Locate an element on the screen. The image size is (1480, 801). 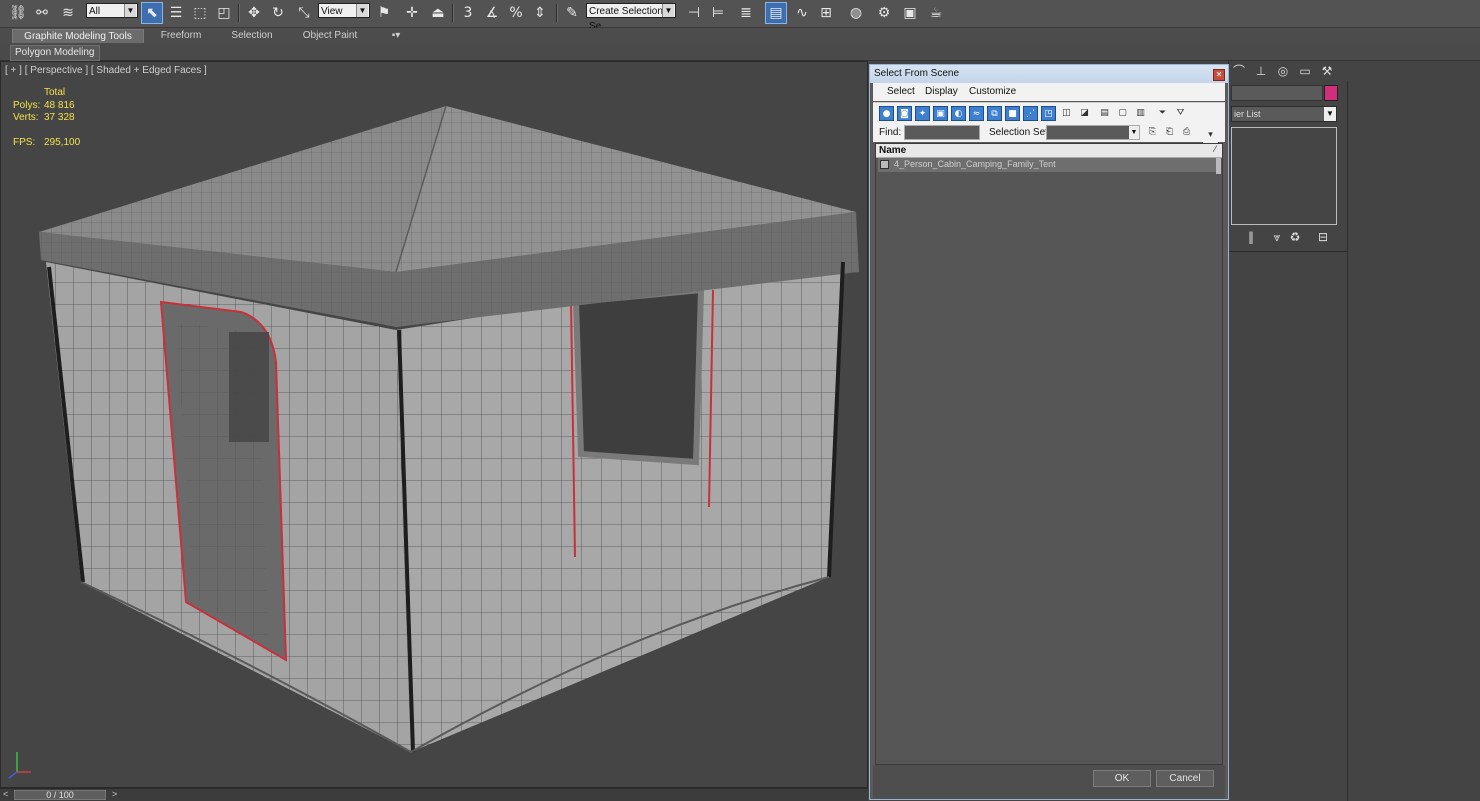
dialog-filter-toolbar: ● ◙ ✦ ▣ ◐ ≈ ⧉ ■ ⋰ ◳ ◫ ◪ ▤ ▢ ▥ ⏷ ⛛ is located at coordinates (1049, 113).